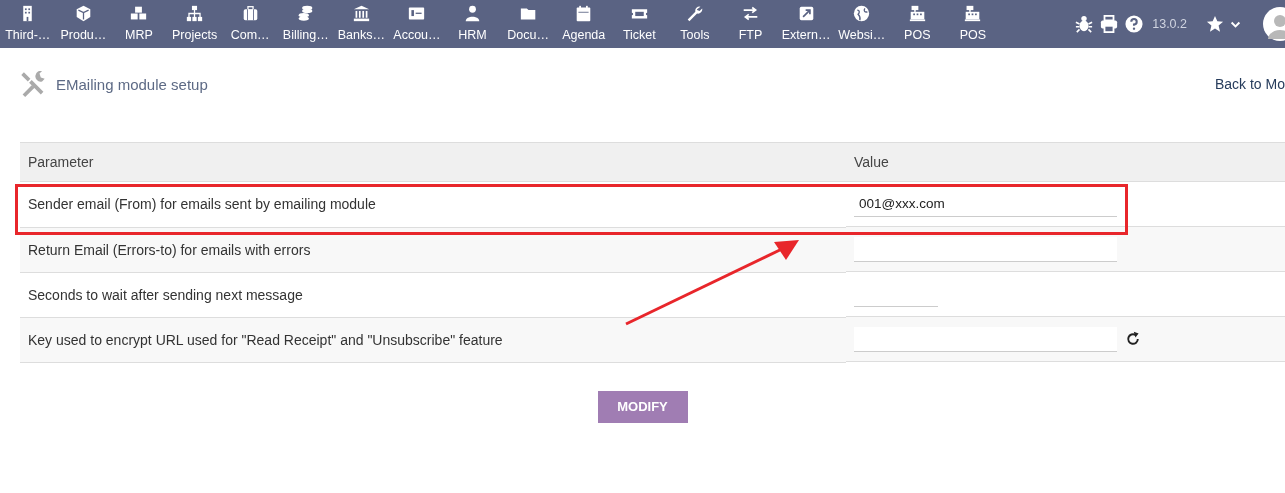 Image resolution: width=1285 pixels, height=493 pixels. Describe the element at coordinates (862, 13) in the screenshot. I see `globe-icon` at that location.